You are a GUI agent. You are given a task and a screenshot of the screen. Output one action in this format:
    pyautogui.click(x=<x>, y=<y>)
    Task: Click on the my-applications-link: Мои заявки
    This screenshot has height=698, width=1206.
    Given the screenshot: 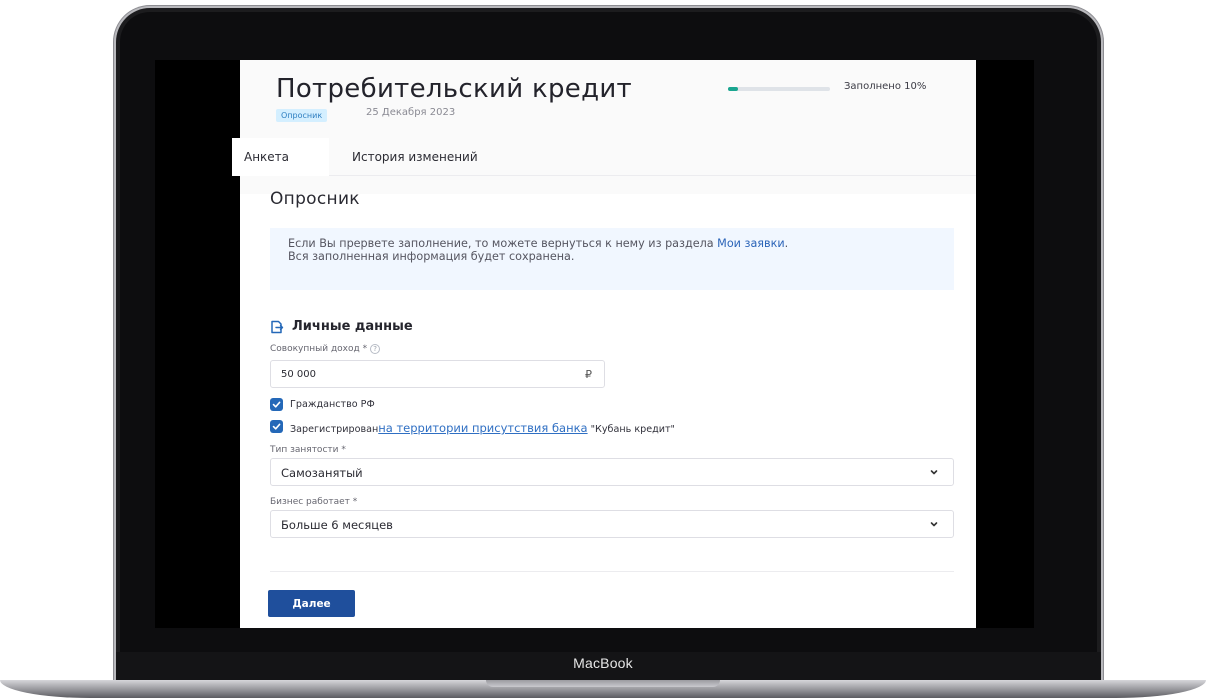 What is the action you would take?
    pyautogui.click(x=750, y=243)
    